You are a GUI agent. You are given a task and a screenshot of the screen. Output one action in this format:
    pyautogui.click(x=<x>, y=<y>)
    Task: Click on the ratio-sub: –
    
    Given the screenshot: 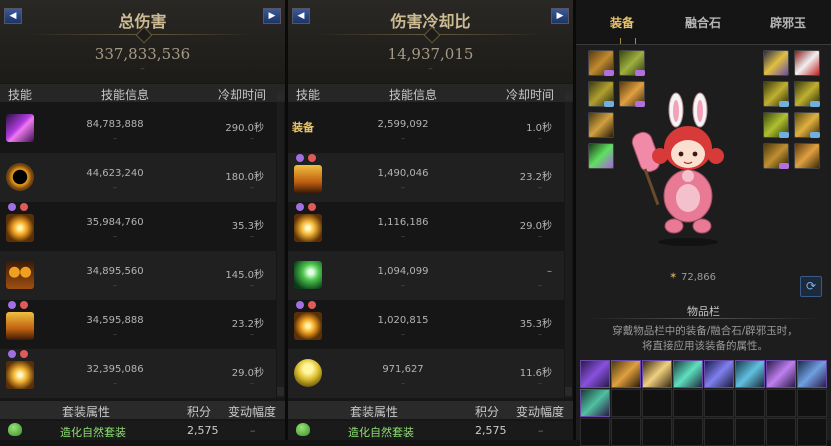 What is the action you would take?
    pyautogui.click(x=430, y=69)
    